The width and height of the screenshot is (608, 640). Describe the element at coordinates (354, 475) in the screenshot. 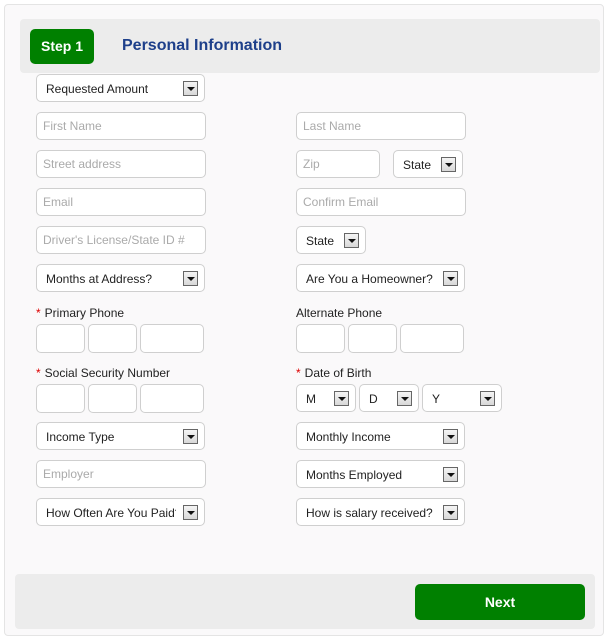

I see `select-value: Months Employed` at that location.